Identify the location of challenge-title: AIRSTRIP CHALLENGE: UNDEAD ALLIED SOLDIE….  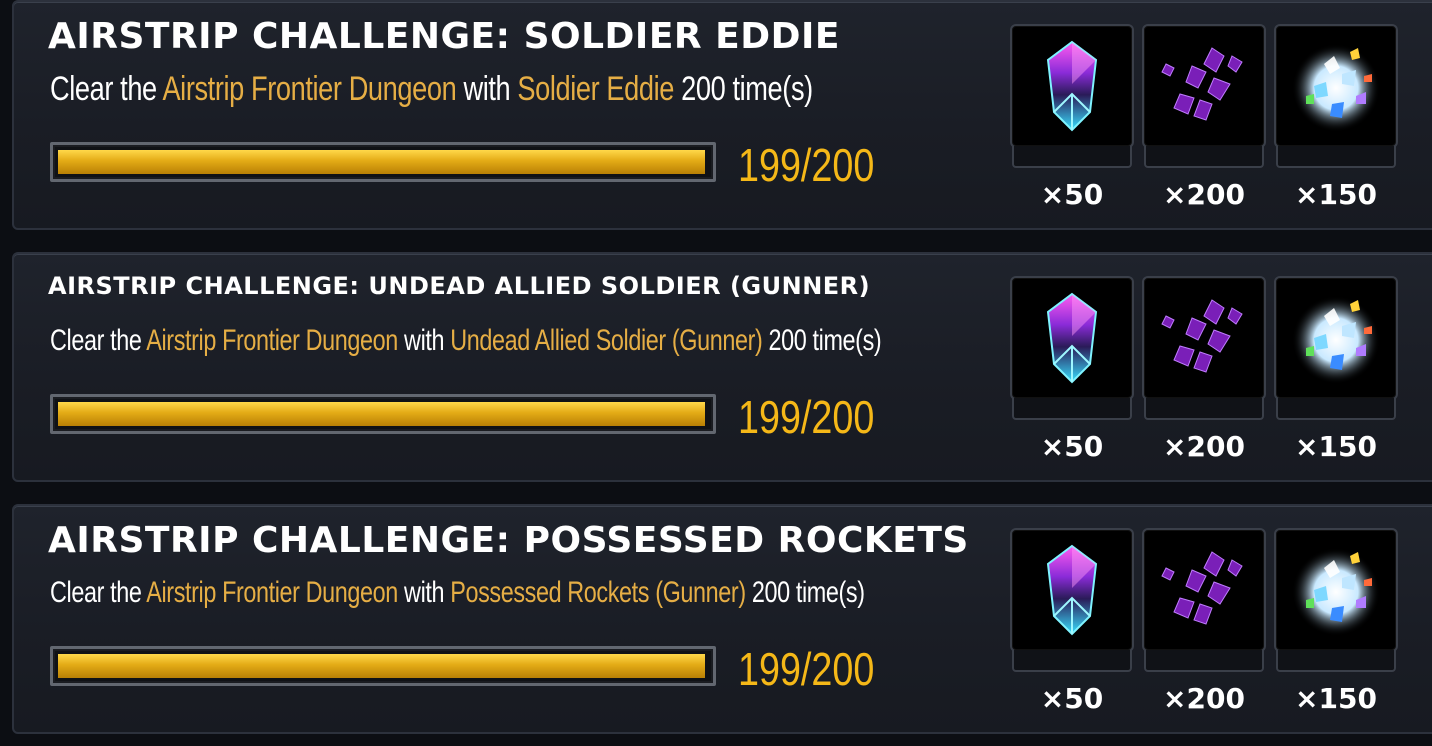
(459, 286).